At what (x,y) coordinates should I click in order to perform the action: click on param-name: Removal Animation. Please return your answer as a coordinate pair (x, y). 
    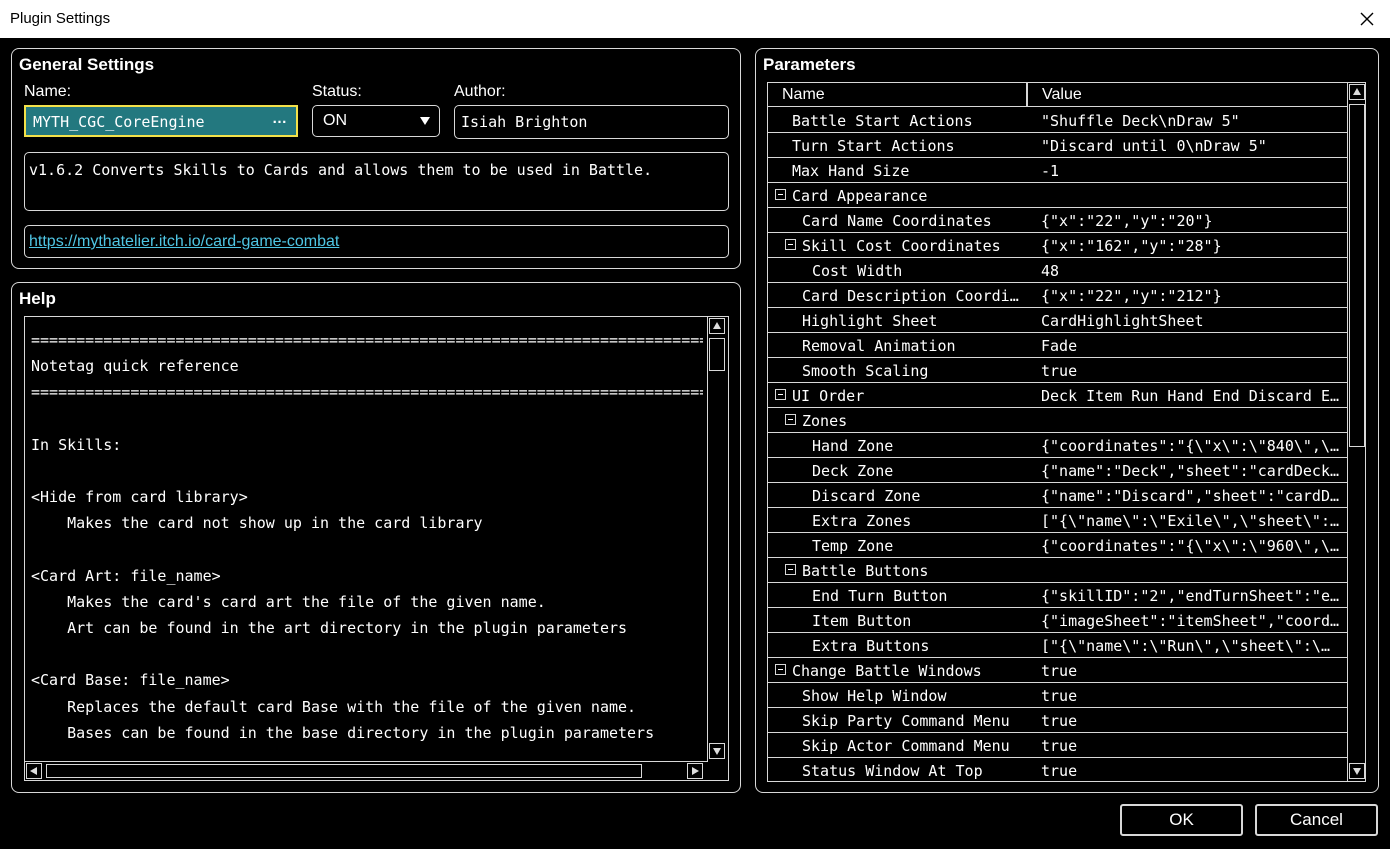
    Looking at the image, I should click on (879, 346).